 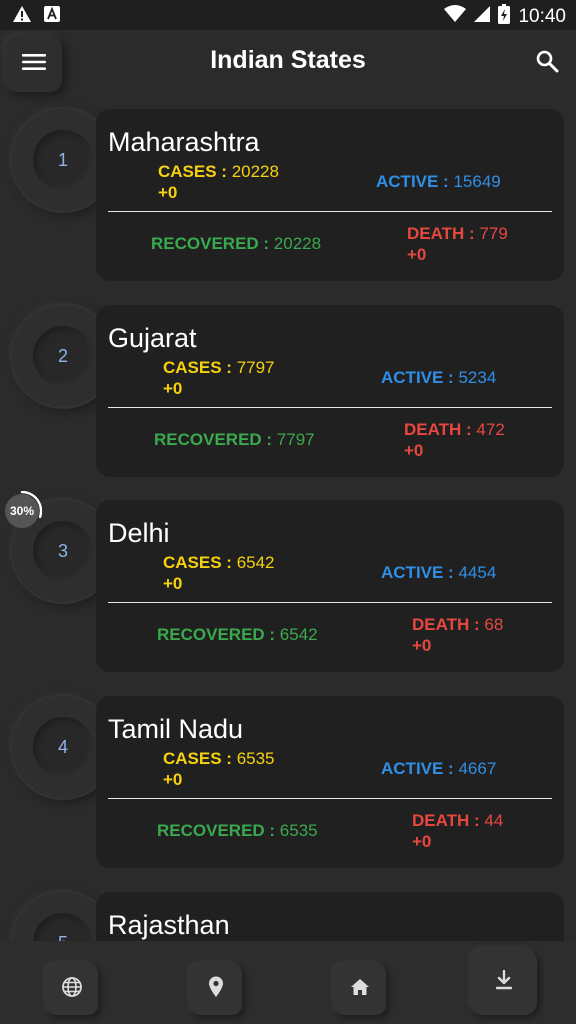 What do you see at coordinates (494, 624) in the screenshot?
I see `death-value: 68` at bounding box center [494, 624].